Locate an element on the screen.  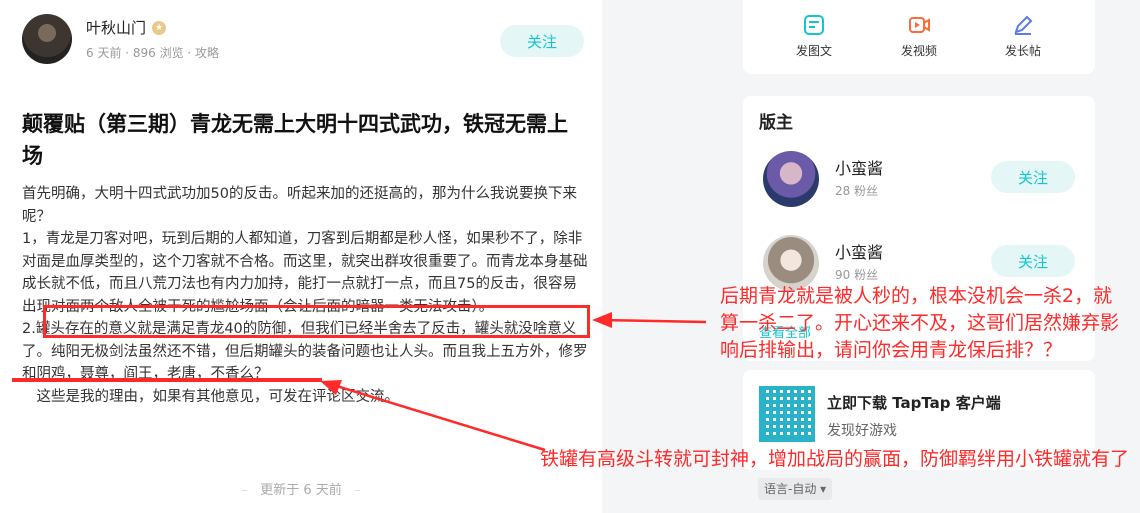
follow-author-button: 关注 is located at coordinates (542, 41).